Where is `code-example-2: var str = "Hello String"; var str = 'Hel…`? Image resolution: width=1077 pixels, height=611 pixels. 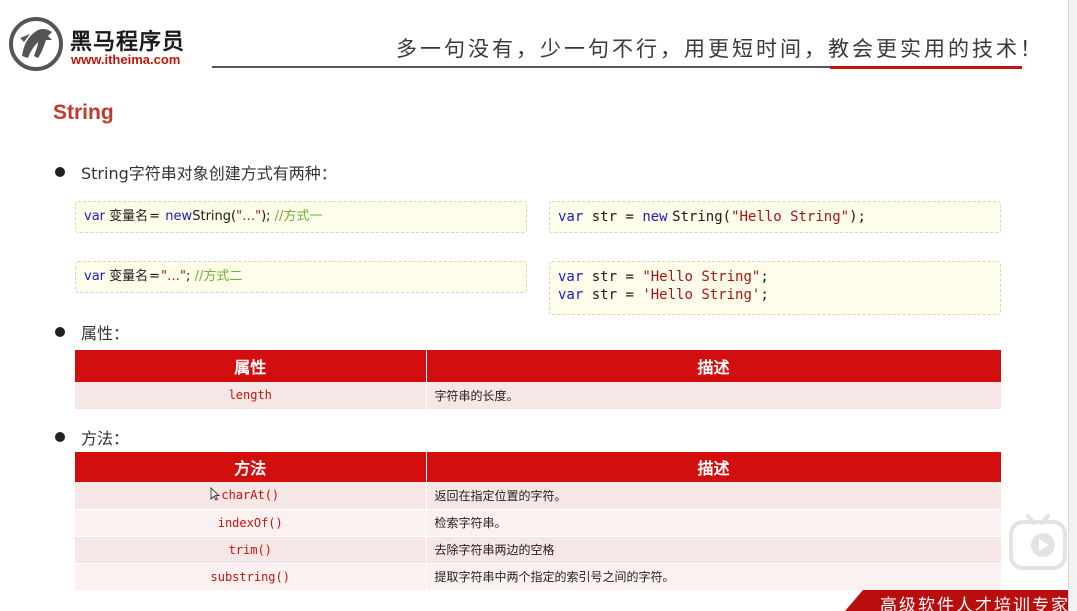
code-example-2: var str = "Hello String"; var str = 'Hel… is located at coordinates (775, 288).